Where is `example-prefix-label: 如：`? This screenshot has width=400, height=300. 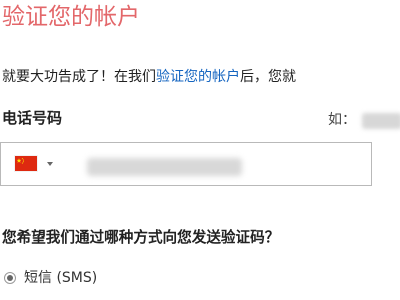
example-prefix-label: 如： is located at coordinates (342, 120).